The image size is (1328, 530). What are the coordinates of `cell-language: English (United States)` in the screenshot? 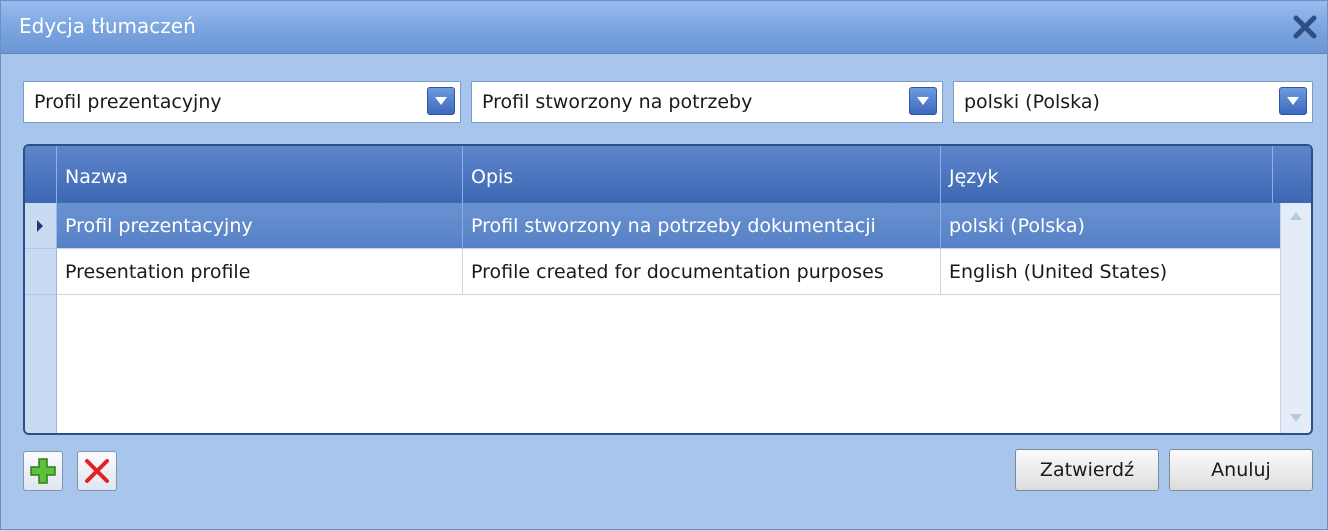 It's located at (1111, 272).